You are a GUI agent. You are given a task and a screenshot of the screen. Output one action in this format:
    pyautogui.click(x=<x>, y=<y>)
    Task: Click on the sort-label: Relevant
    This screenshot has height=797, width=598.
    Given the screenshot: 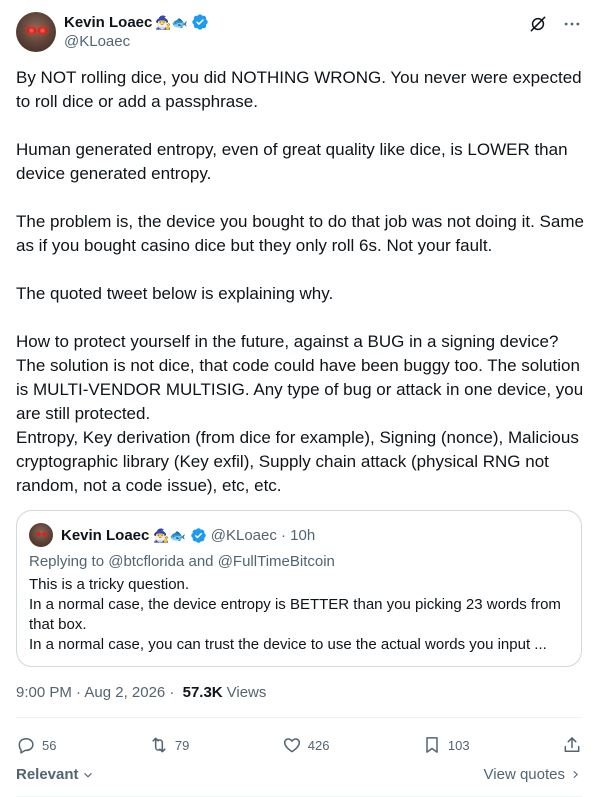 What is the action you would take?
    pyautogui.click(x=47, y=774)
    